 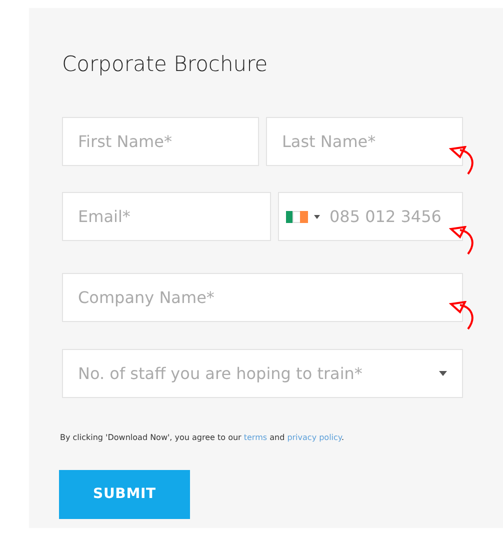 What do you see at coordinates (256, 437) in the screenshot?
I see `policy-link: terms` at bounding box center [256, 437].